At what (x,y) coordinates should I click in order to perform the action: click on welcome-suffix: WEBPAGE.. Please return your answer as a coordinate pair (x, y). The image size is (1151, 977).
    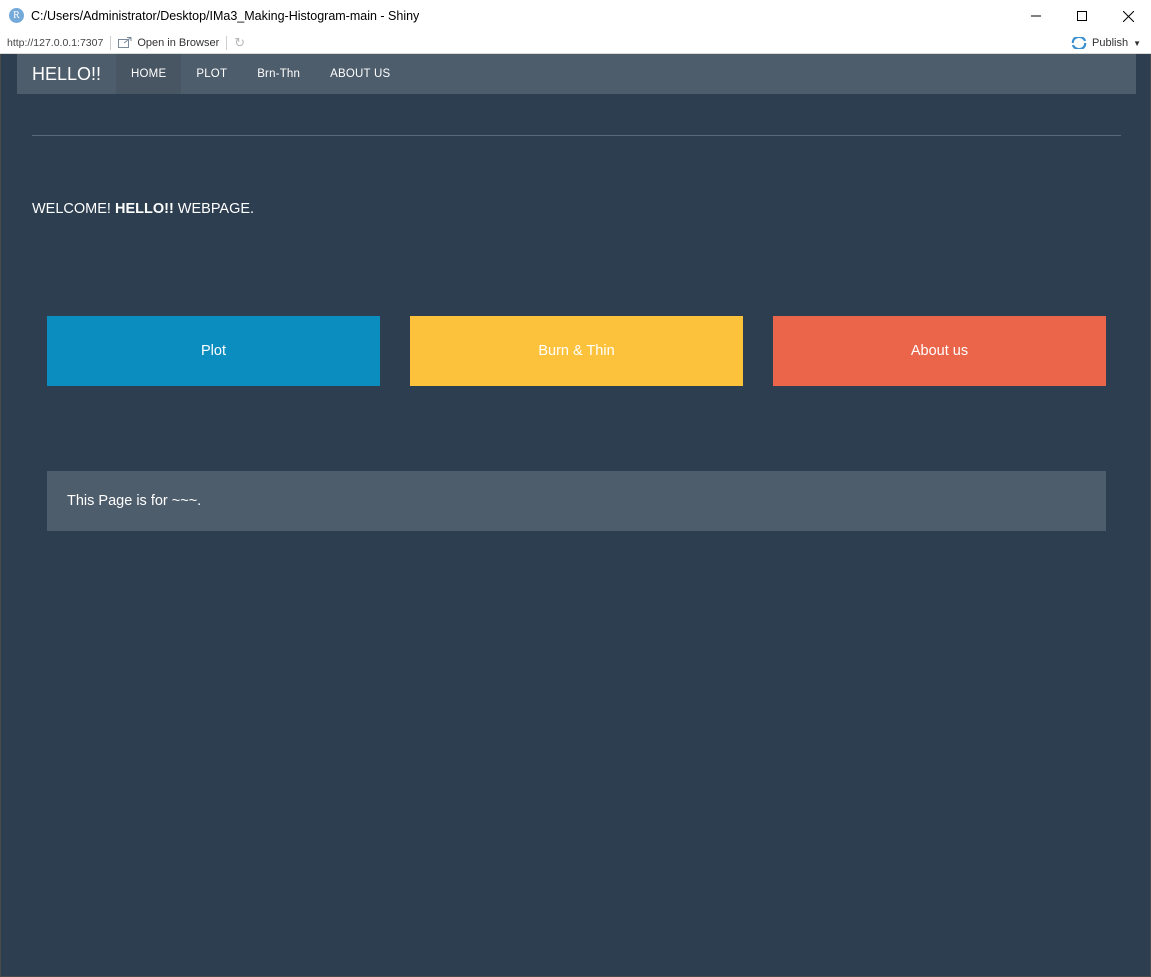
    Looking at the image, I should click on (214, 209).